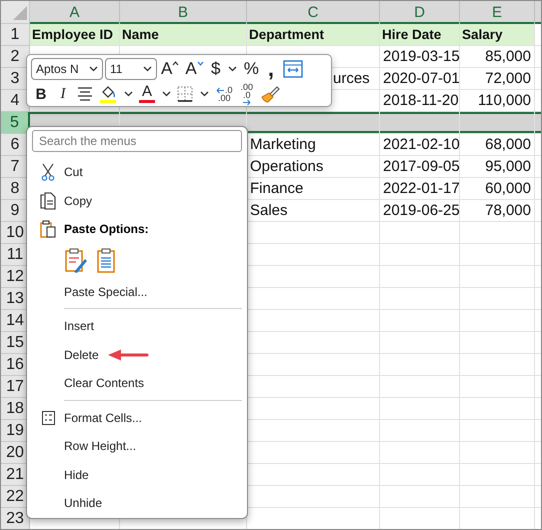 This screenshot has height=530, width=542. I want to click on menu-item: Clear Contents, so click(104, 383).